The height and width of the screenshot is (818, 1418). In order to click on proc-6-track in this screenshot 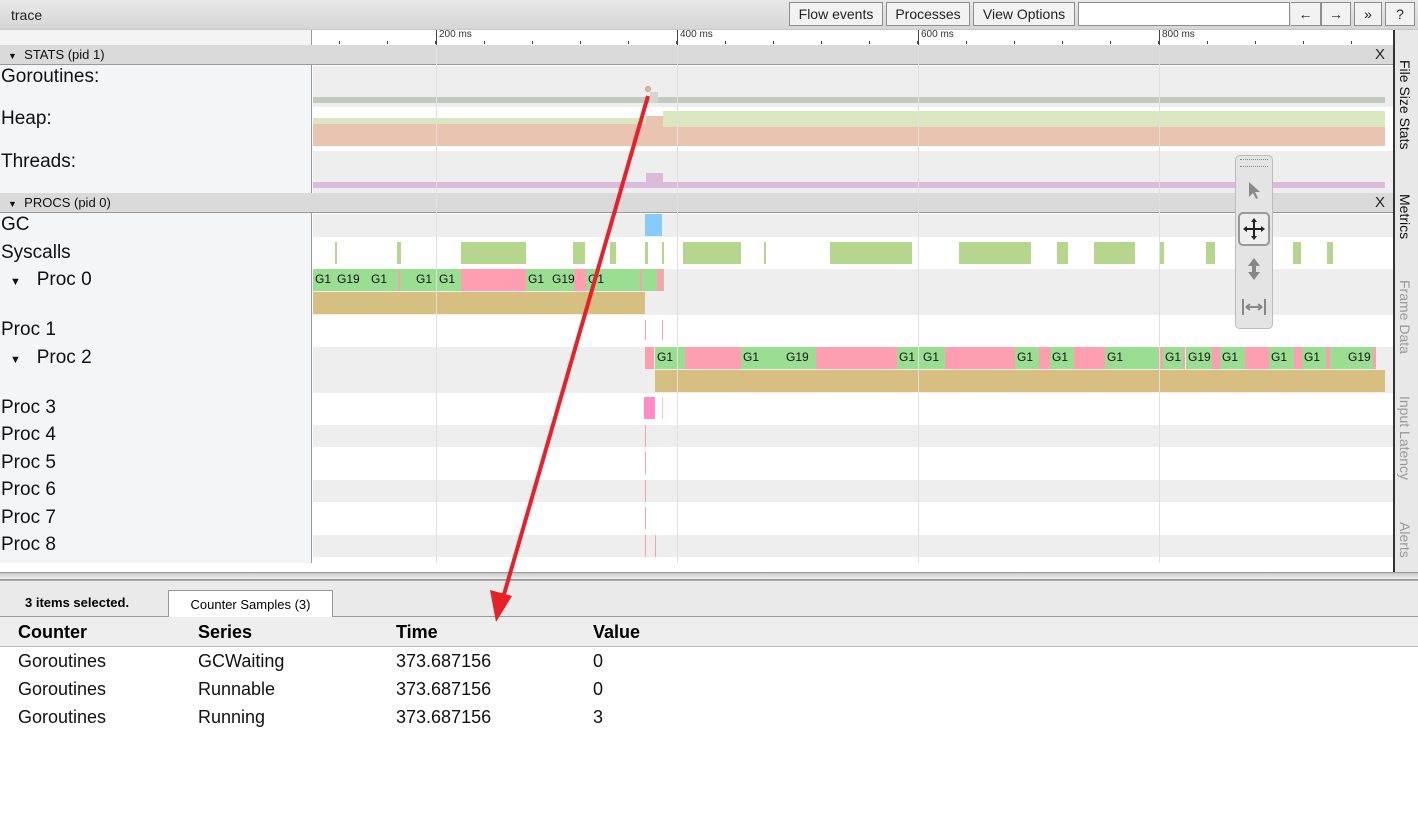, I will do `click(853, 491)`.